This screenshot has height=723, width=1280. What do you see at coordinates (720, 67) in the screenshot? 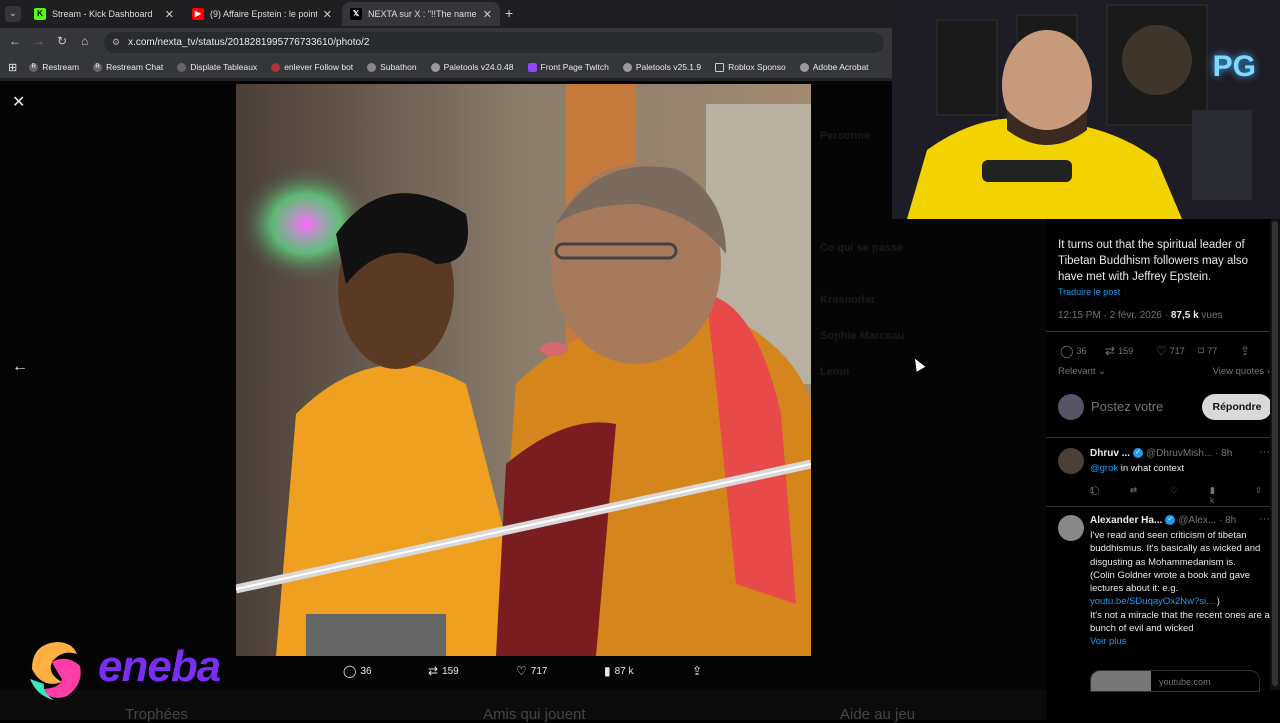
I see `folder-icon` at bounding box center [720, 67].